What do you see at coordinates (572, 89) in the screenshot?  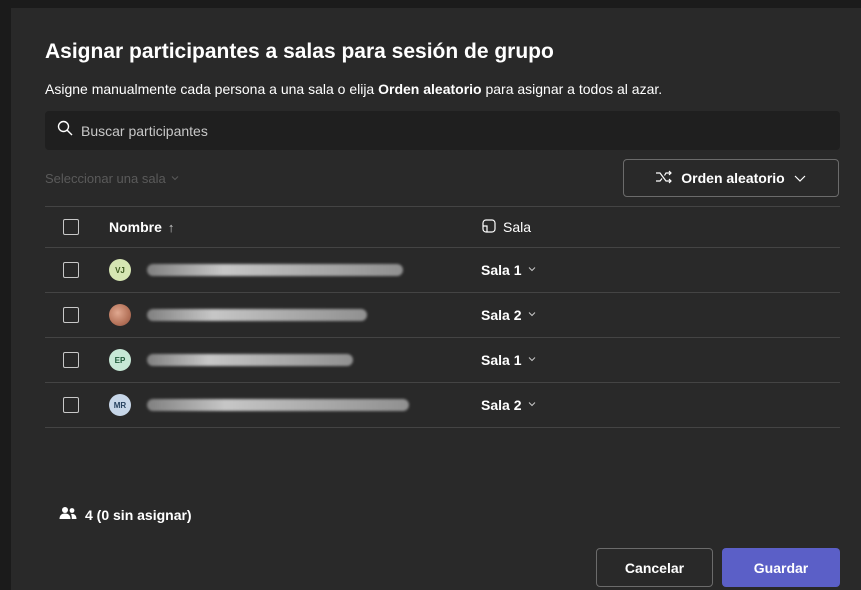 I see `subtitle-text-end: para asignar a todos al azar.` at bounding box center [572, 89].